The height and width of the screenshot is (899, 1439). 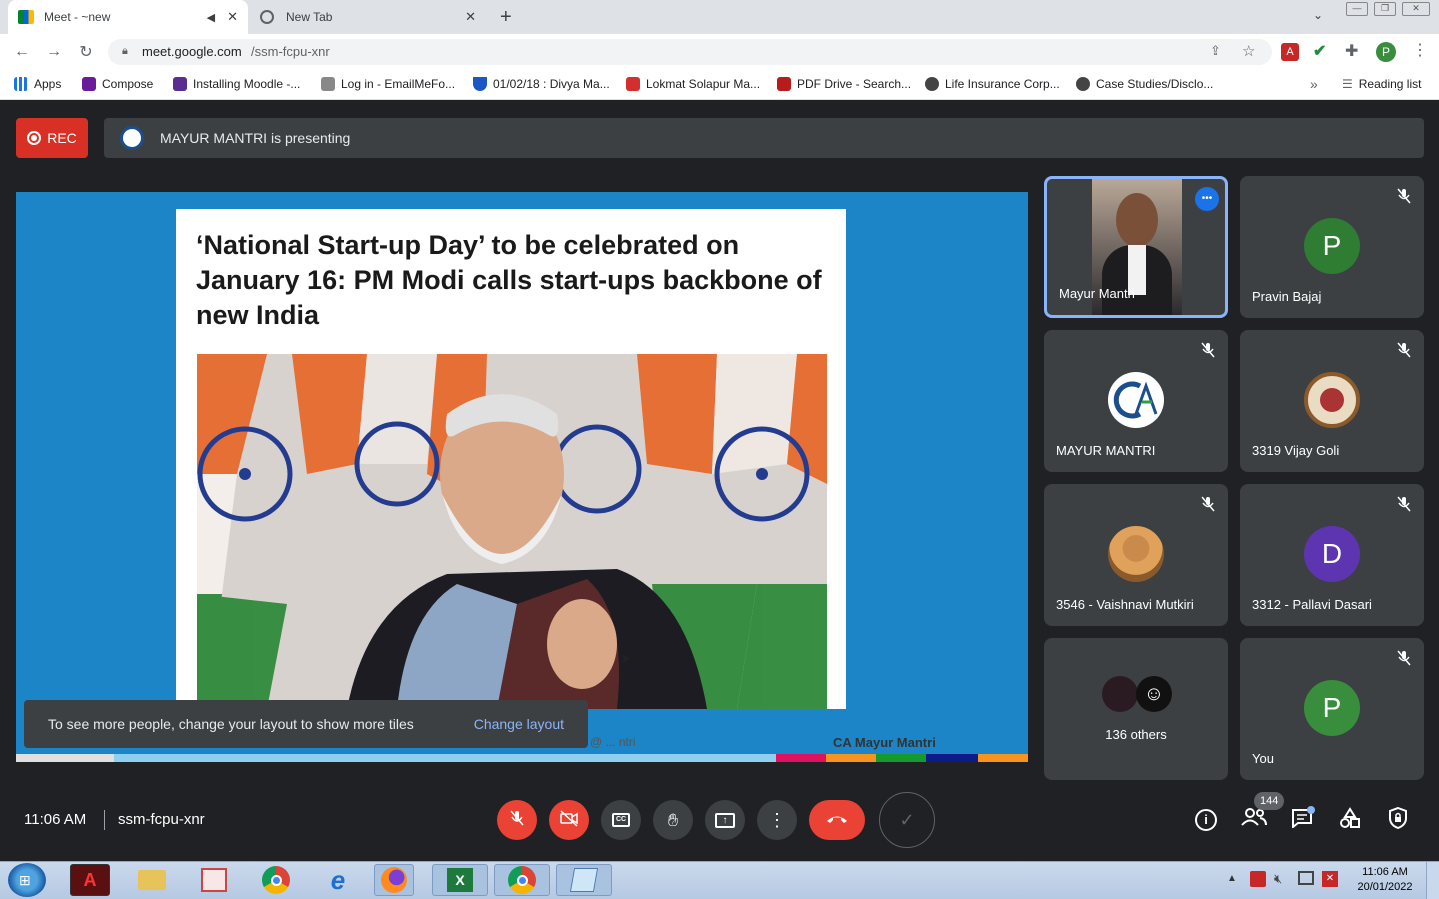 I want to click on minimize-icon: —, so click(x=1357, y=9).